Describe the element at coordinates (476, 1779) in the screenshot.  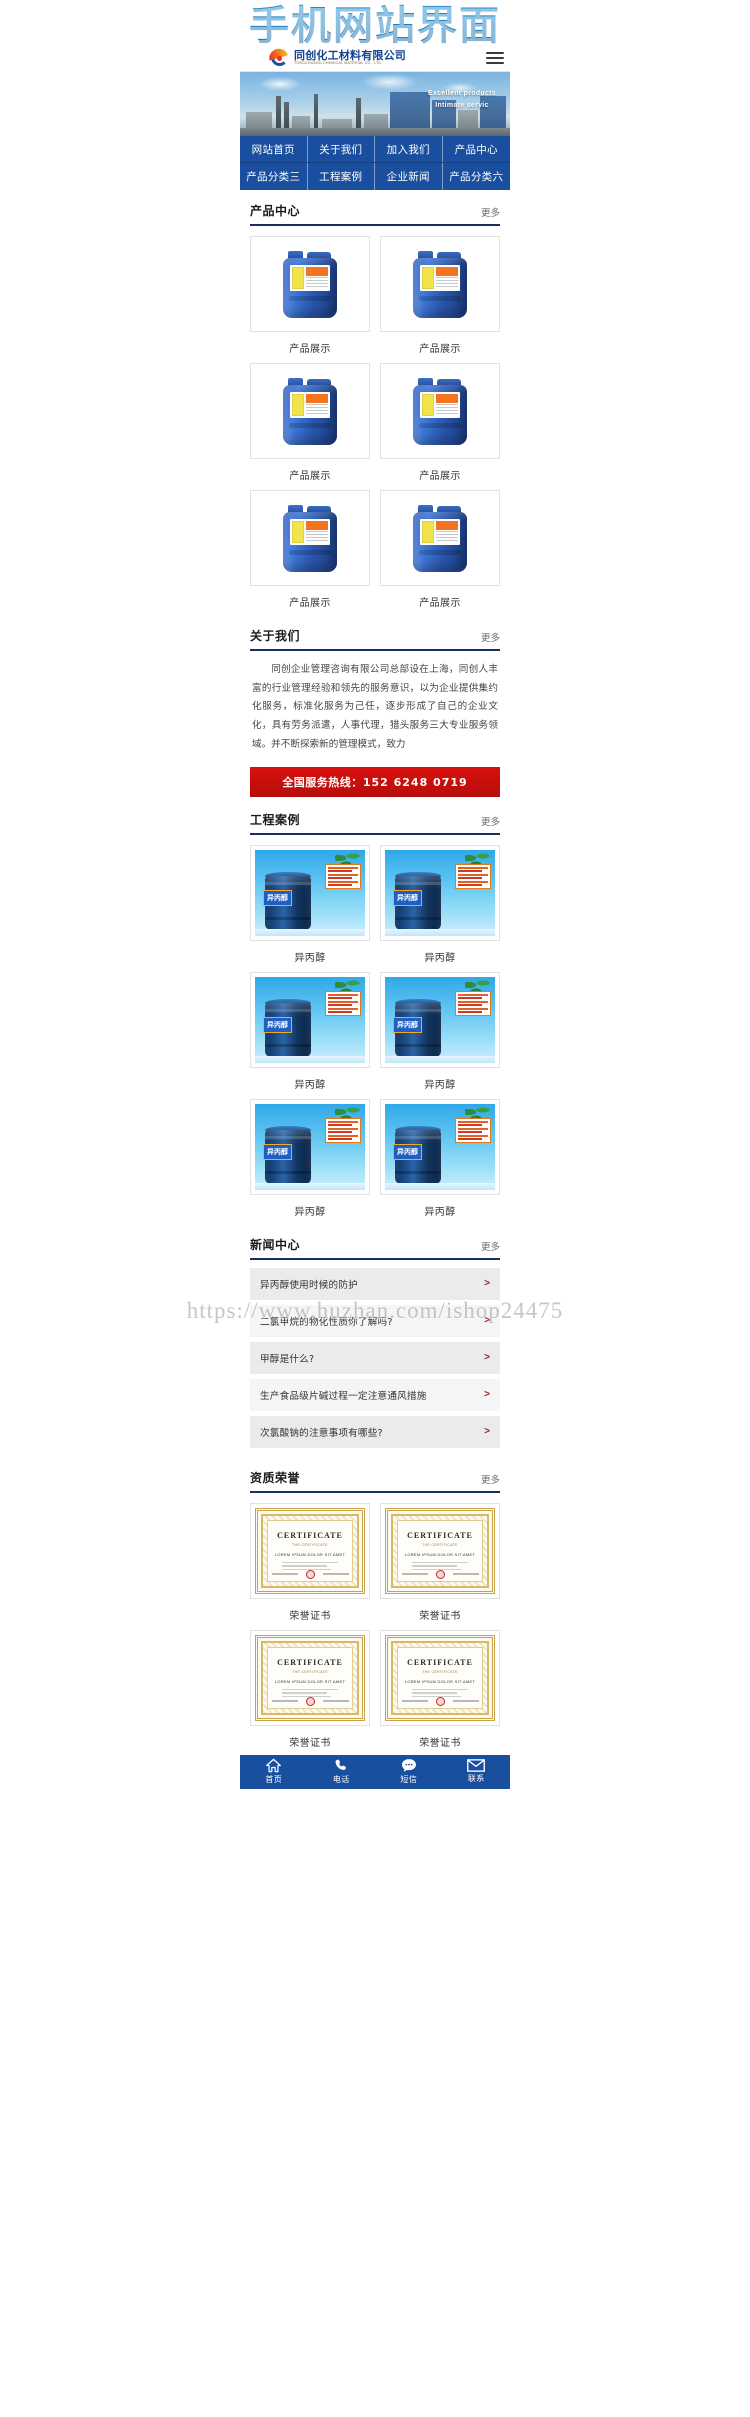
I see `bottom-nav-label: 联系` at that location.